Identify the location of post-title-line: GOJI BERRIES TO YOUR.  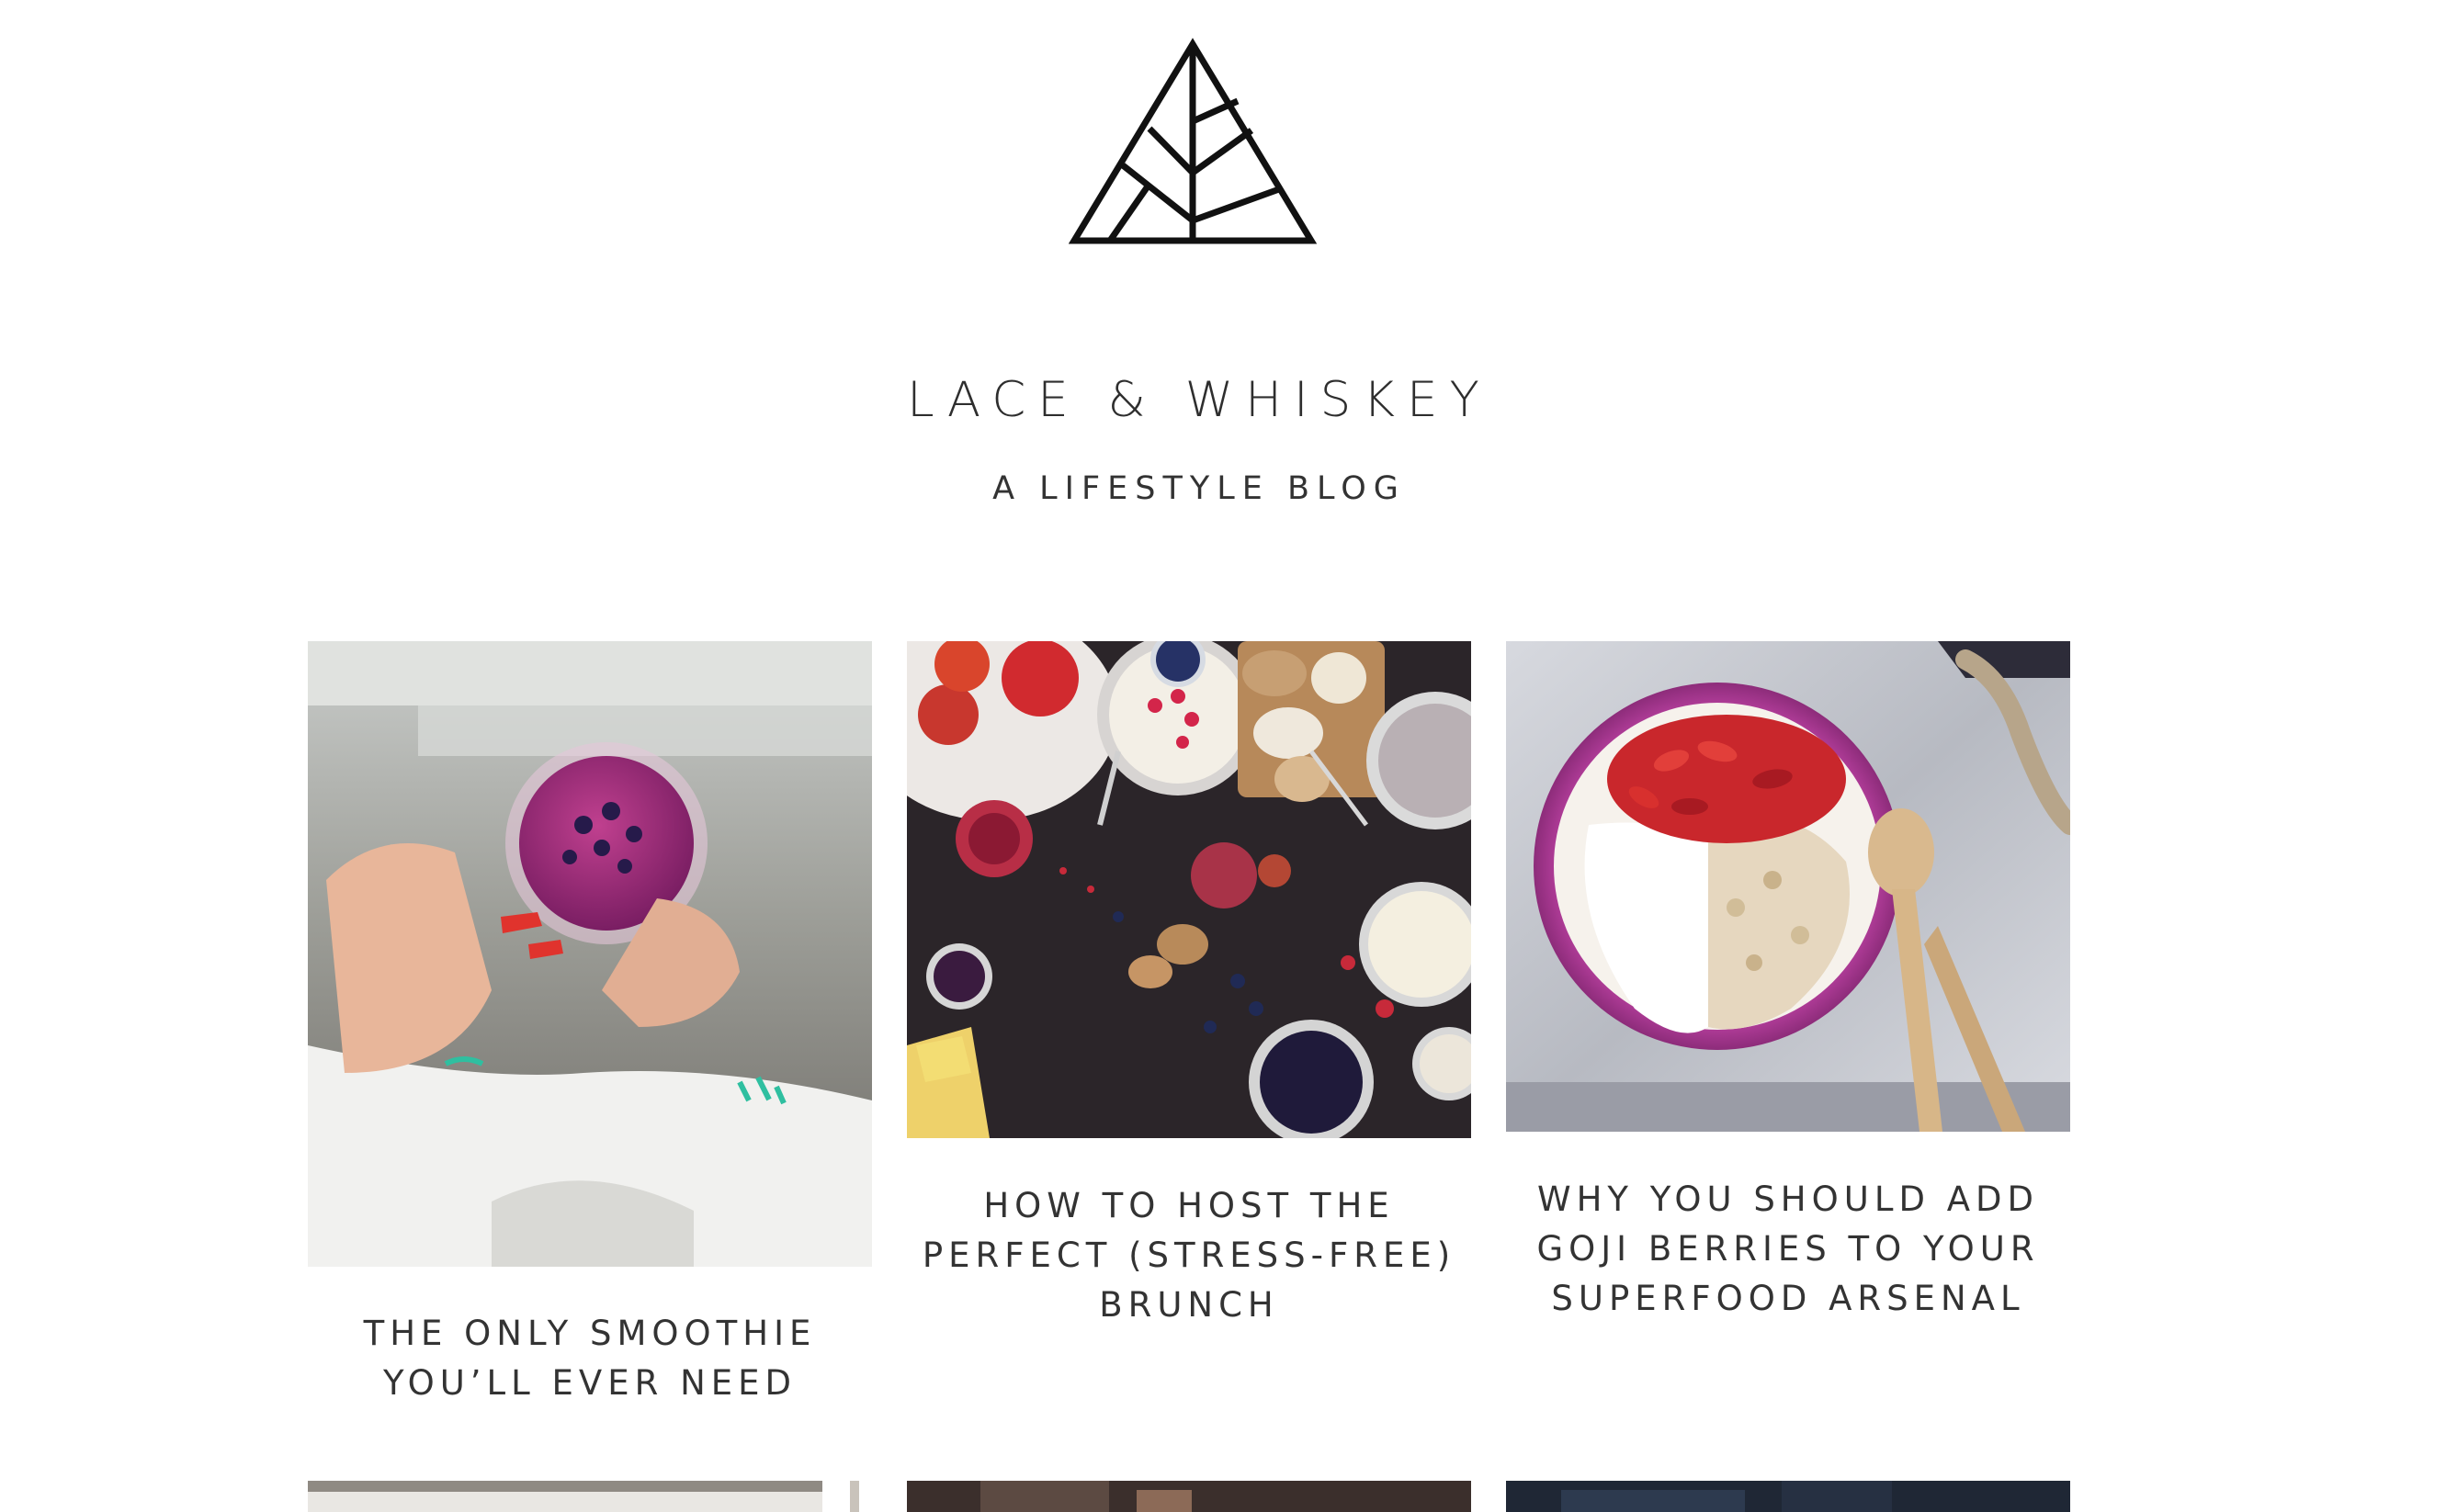
(1788, 1249).